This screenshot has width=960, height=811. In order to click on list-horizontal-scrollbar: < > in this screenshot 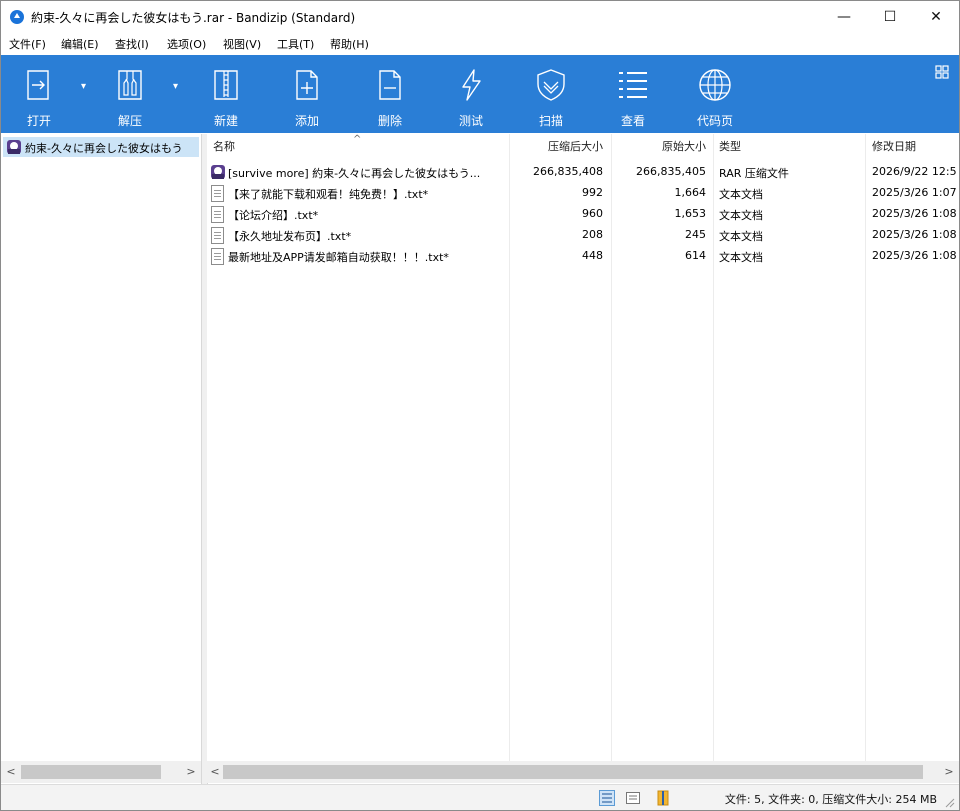, I will do `click(583, 772)`.